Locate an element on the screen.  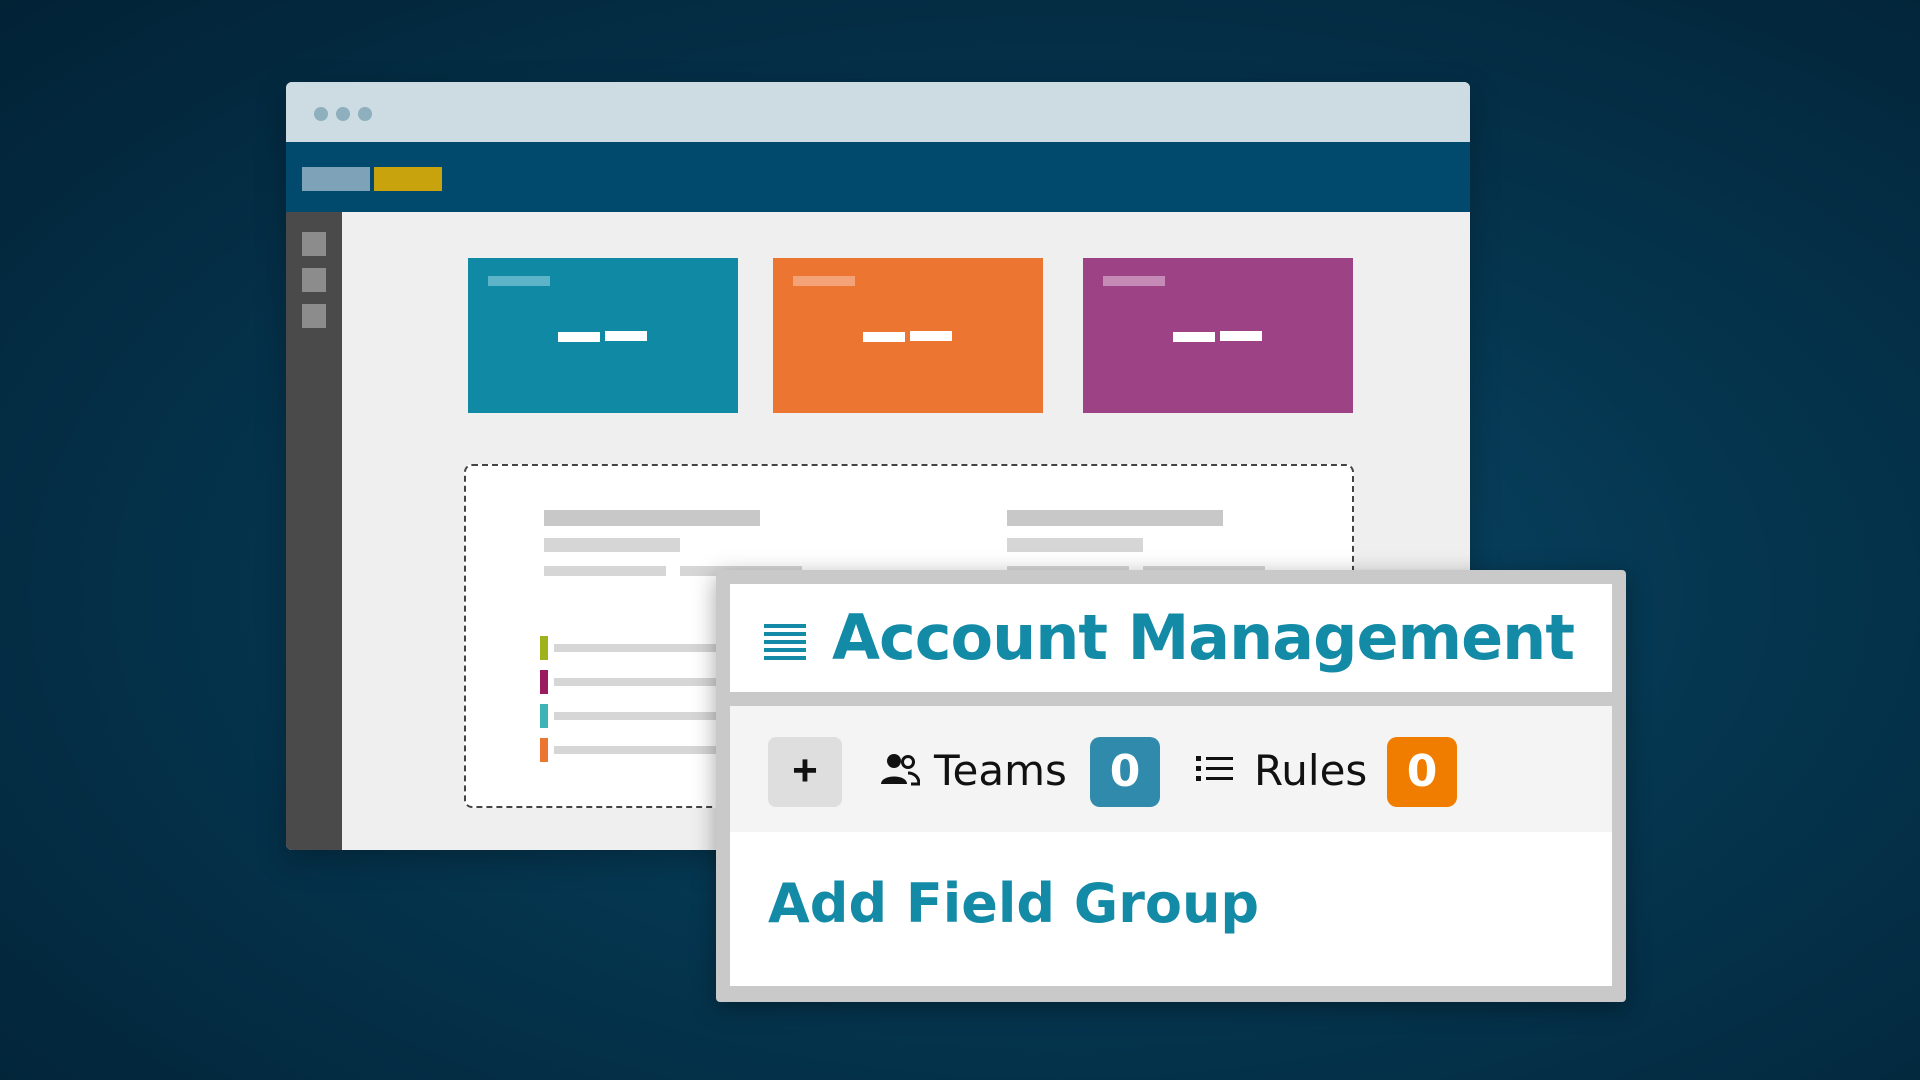
logo-block-accent is located at coordinates (408, 179).